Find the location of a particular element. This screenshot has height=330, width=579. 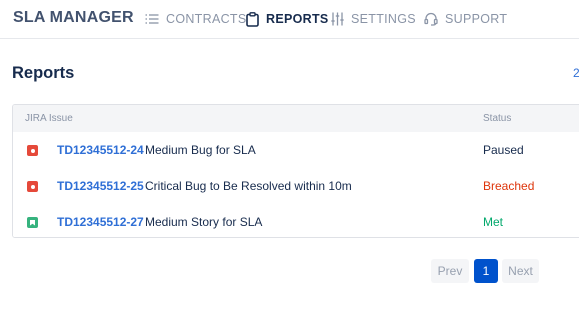

nav-reports-label: REPORTS is located at coordinates (297, 19).